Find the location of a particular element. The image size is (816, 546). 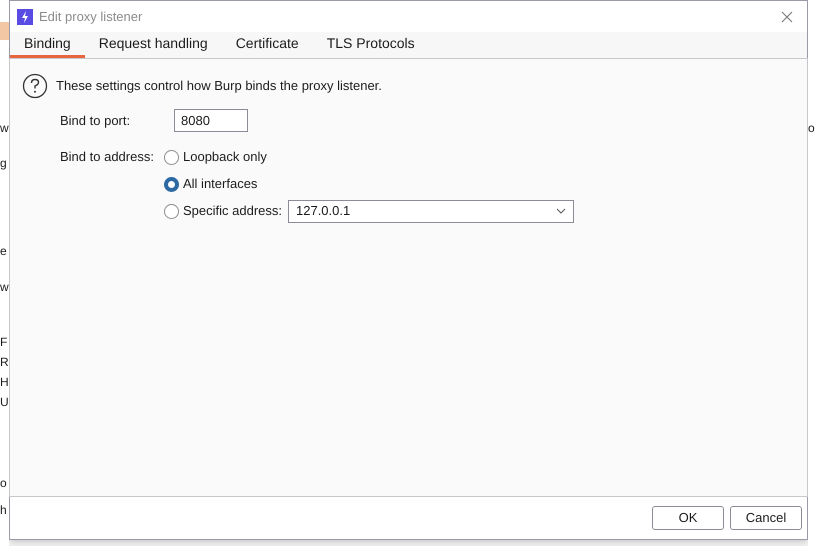

radio-option: Loopback only is located at coordinates (215, 157).